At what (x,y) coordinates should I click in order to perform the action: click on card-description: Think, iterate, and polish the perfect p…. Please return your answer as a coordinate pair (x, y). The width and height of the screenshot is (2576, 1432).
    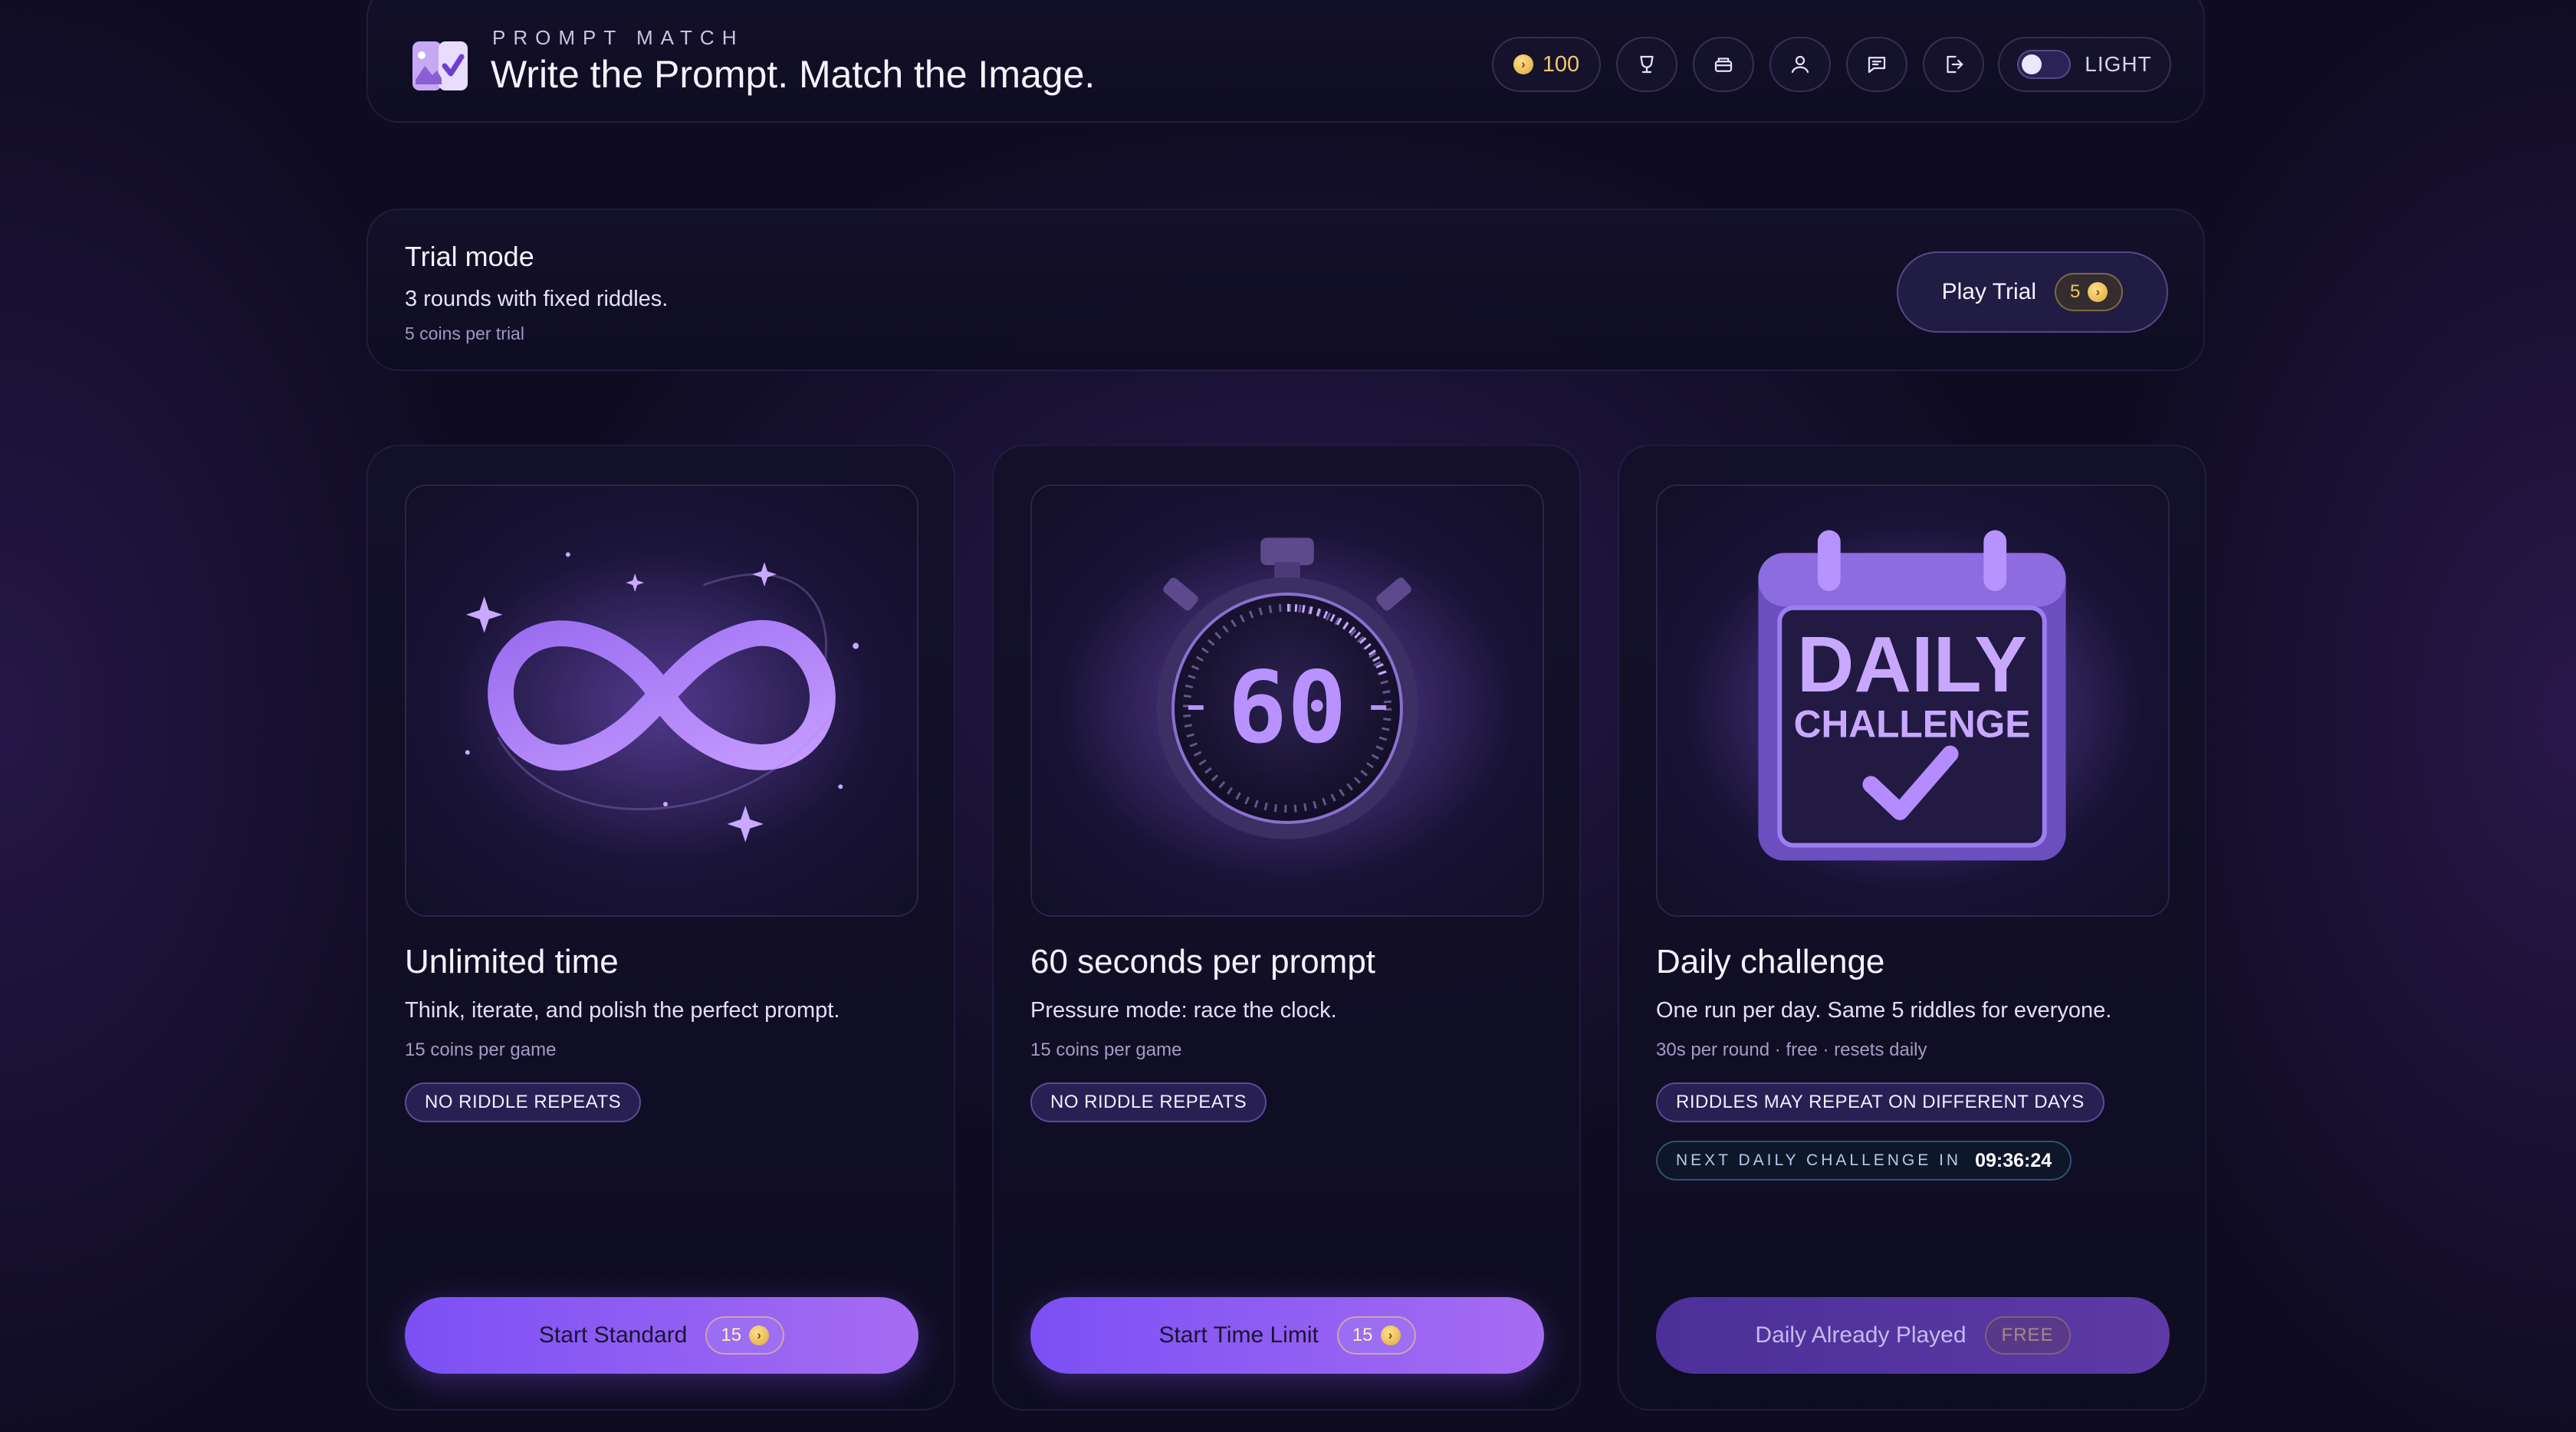
    Looking at the image, I should click on (623, 1010).